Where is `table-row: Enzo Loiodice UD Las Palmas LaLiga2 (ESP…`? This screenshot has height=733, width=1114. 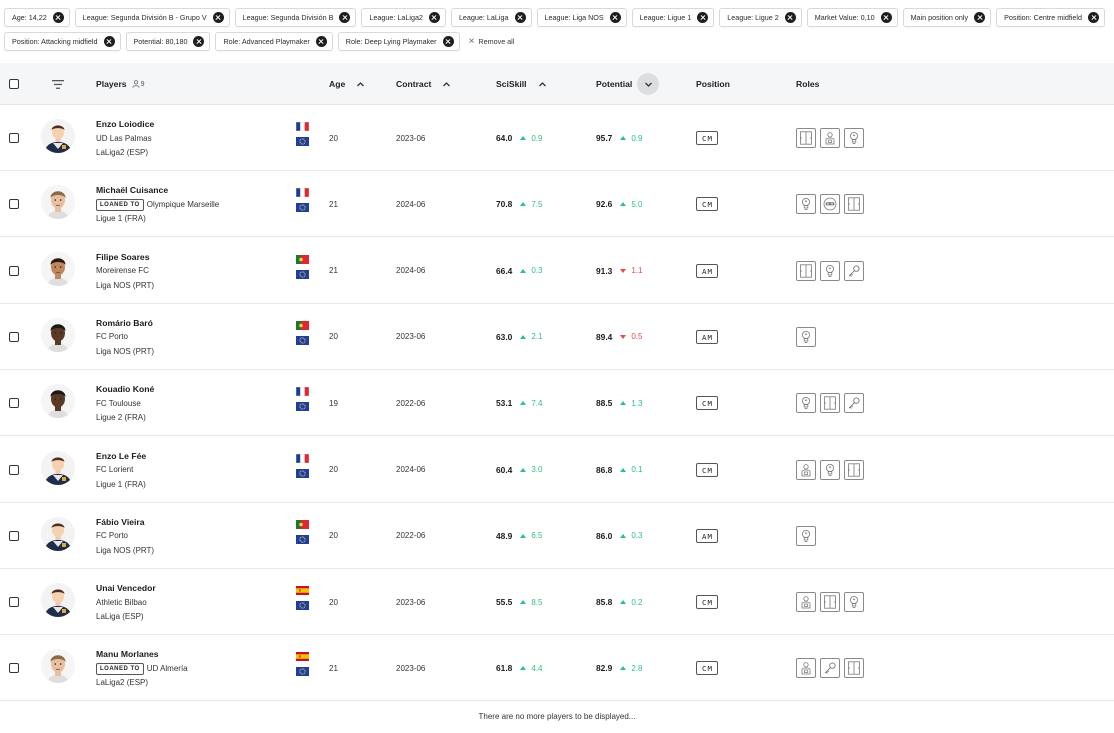 table-row: Enzo Loiodice UD Las Palmas LaLiga2 (ESP… is located at coordinates (557, 138).